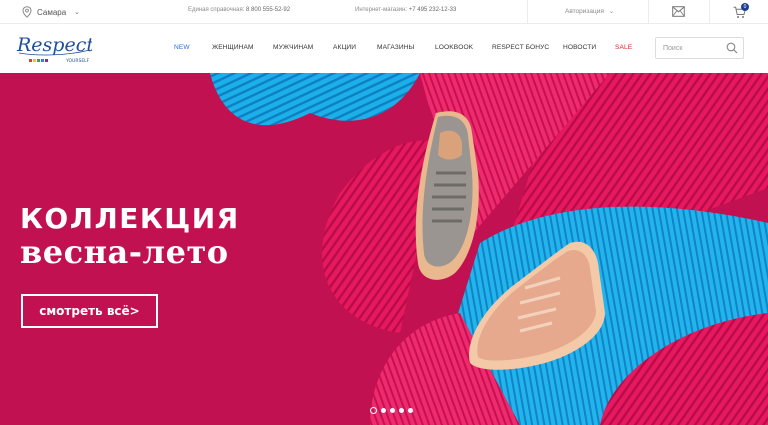 This screenshot has height=425, width=768. What do you see at coordinates (27, 12) in the screenshot?
I see `map-pin-icon` at bounding box center [27, 12].